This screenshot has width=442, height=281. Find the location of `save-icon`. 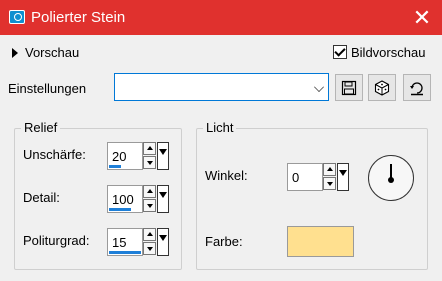

save-icon is located at coordinates (349, 88).